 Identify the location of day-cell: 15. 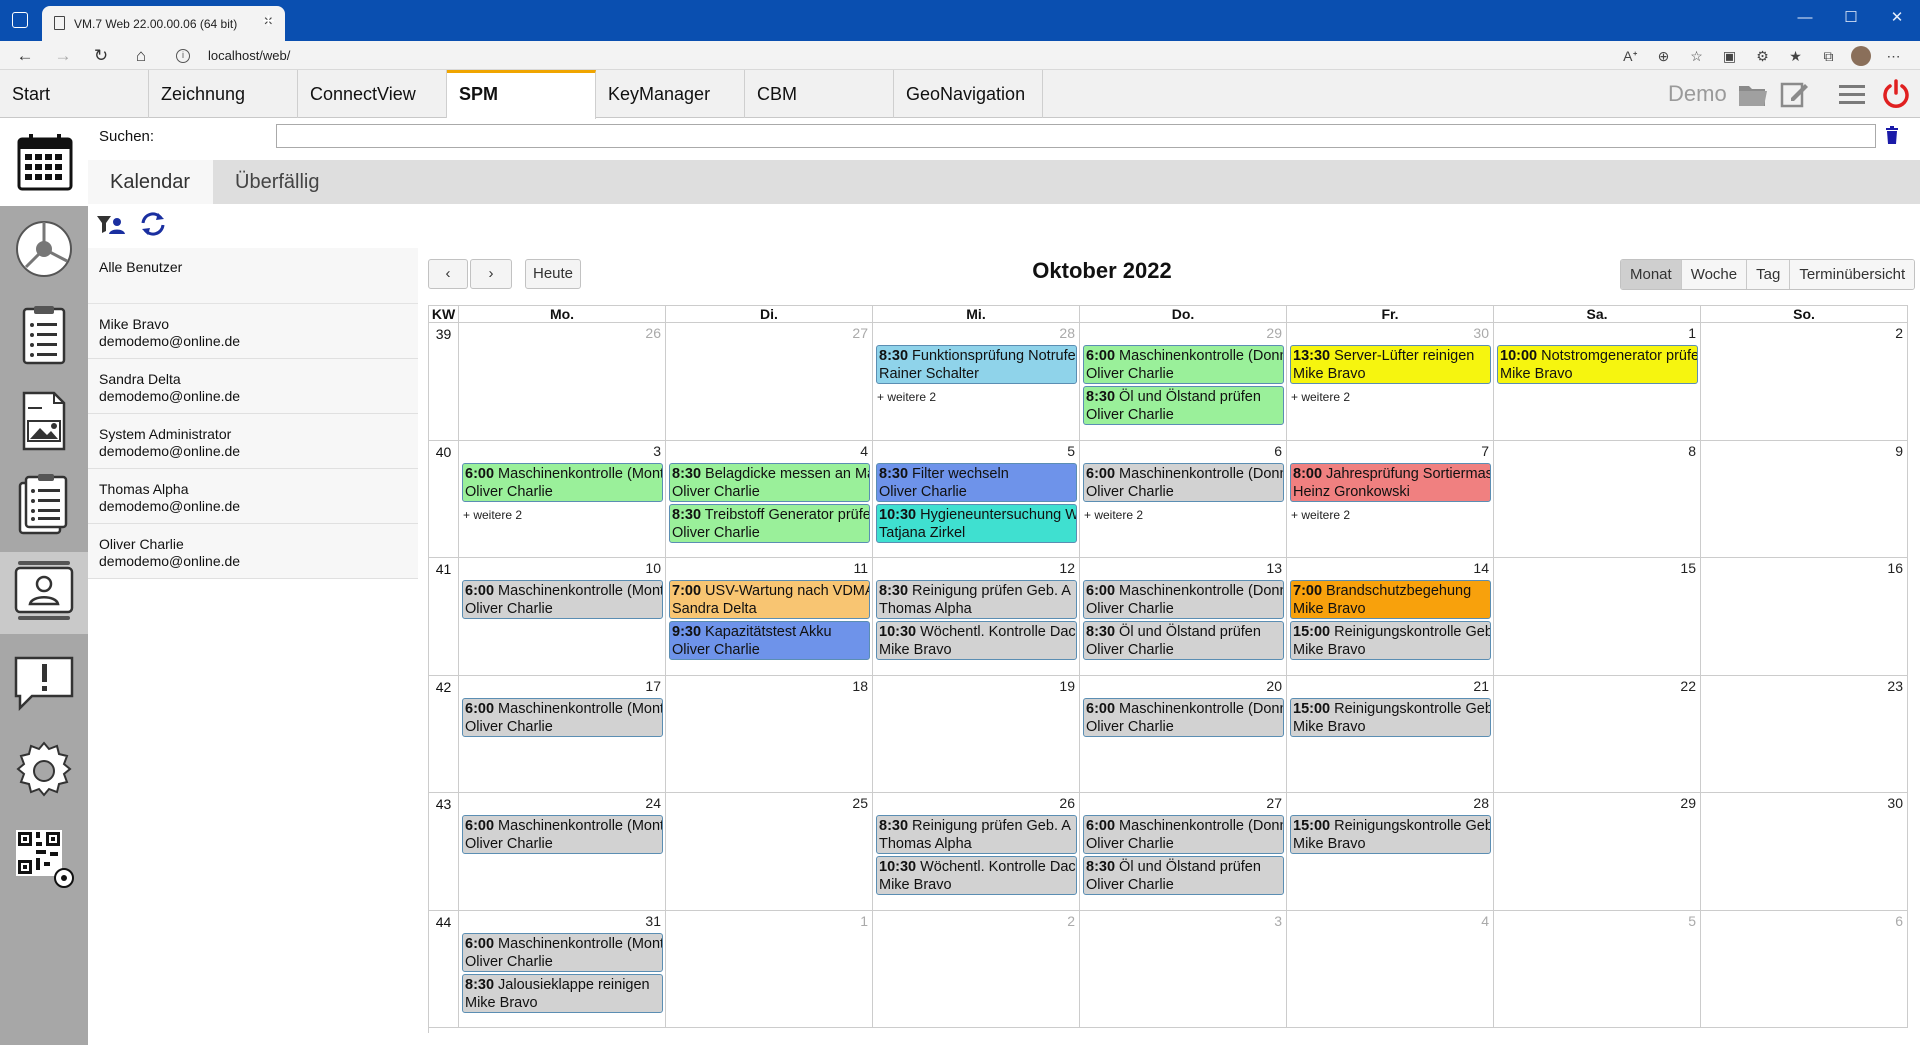
(1597, 617).